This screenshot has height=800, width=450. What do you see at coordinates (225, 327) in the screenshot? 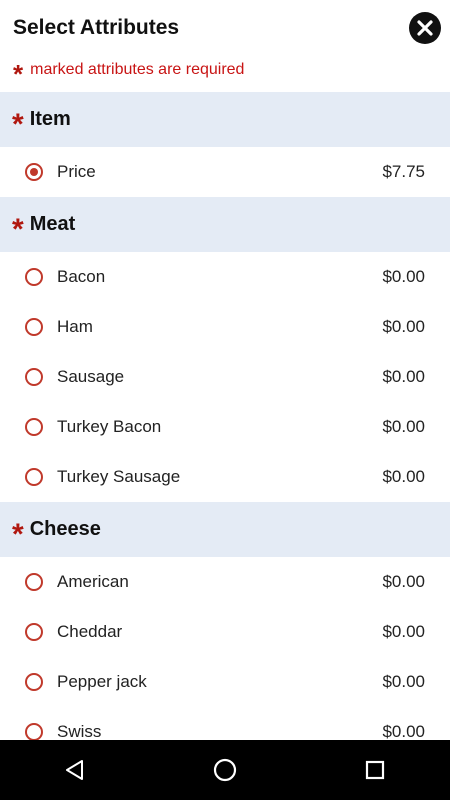
I see `option-row-ham: Ham $0.00` at bounding box center [225, 327].